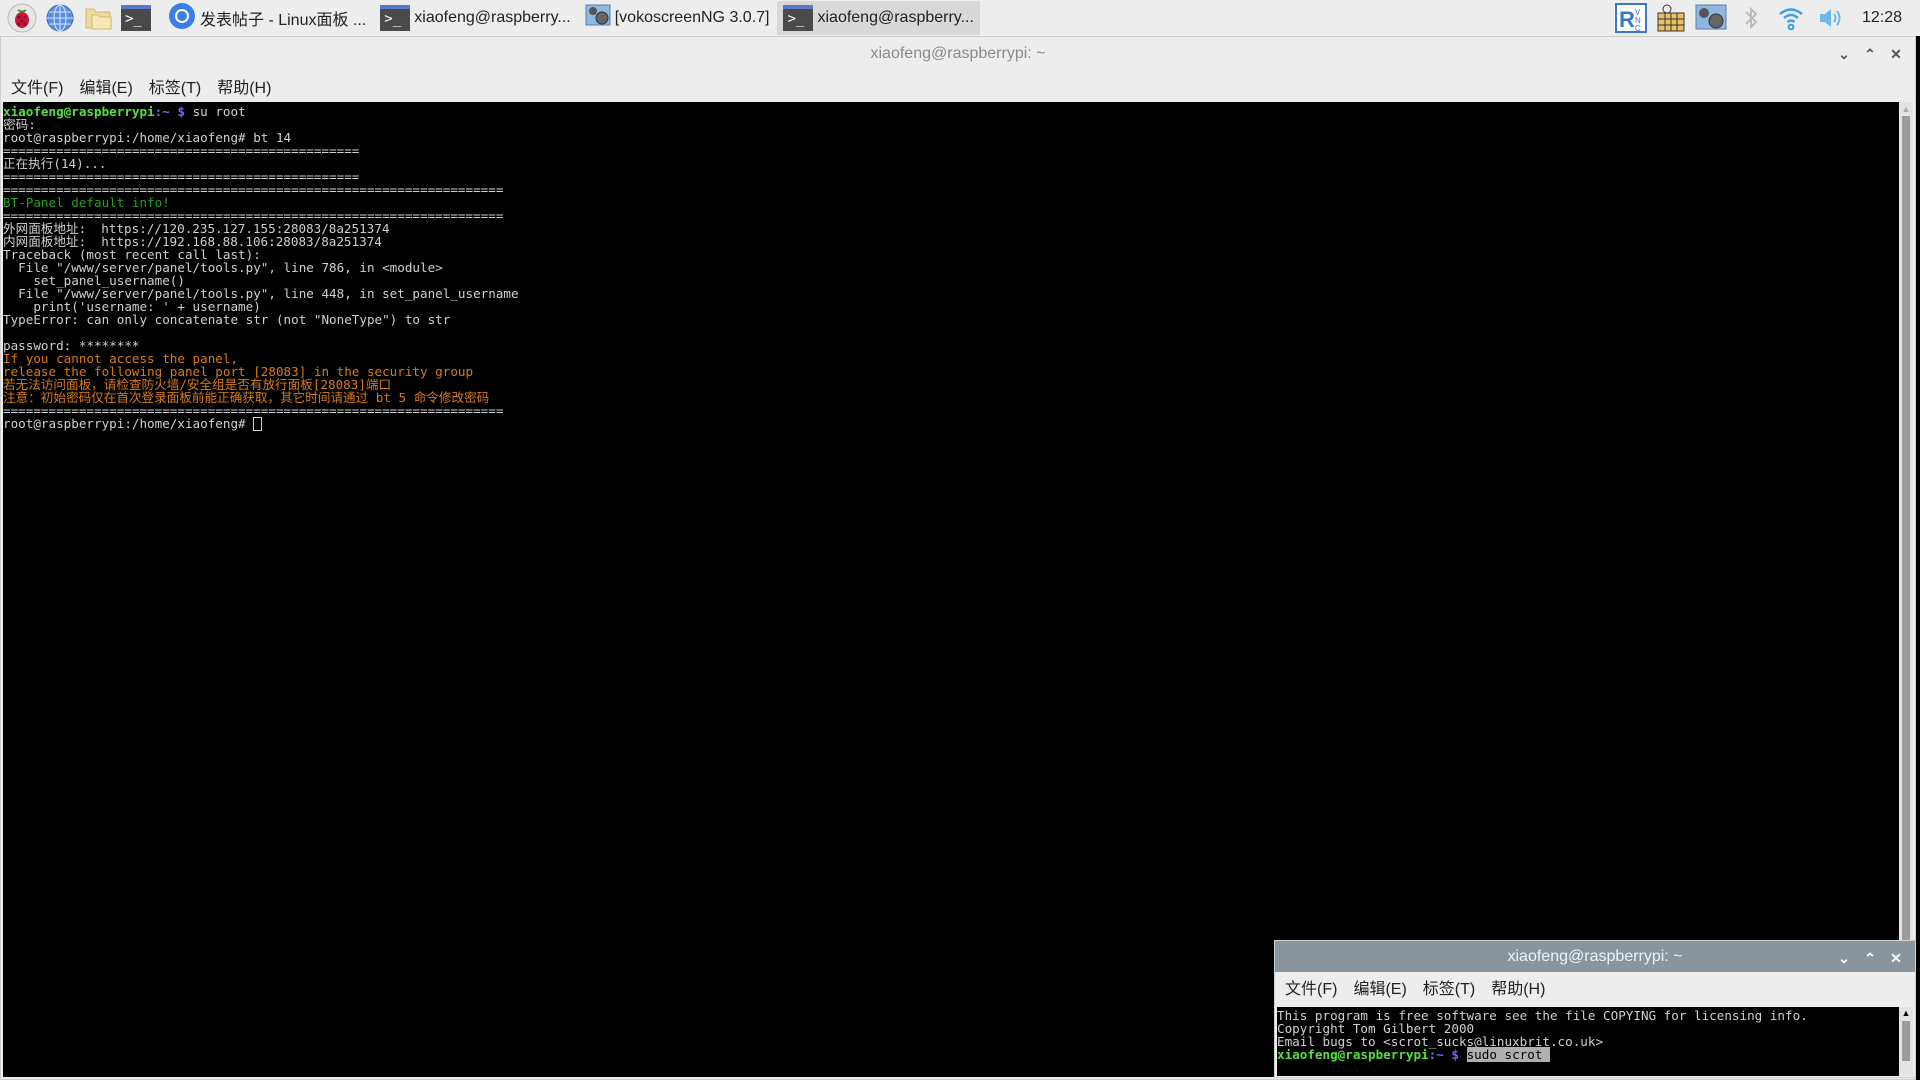 The width and height of the screenshot is (1920, 1080). Describe the element at coordinates (1413, 1054) in the screenshot. I see `terminal-line-prompt: xiaofeng@raspberrypi:~ $ sudo scrot` at that location.